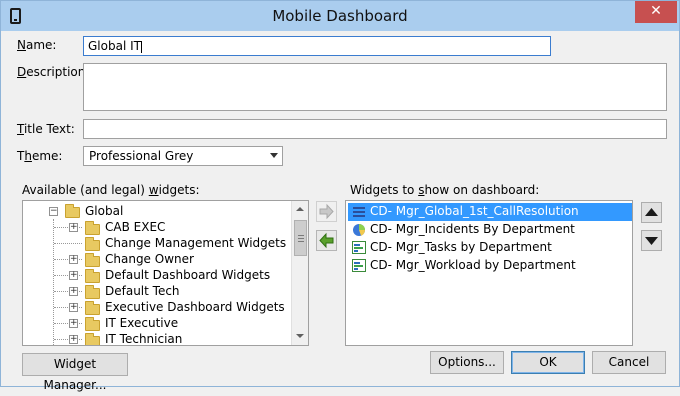 The height and width of the screenshot is (396, 680). What do you see at coordinates (188, 275) in the screenshot?
I see `tree-item-label: Default Dashboard Widgets` at bounding box center [188, 275].